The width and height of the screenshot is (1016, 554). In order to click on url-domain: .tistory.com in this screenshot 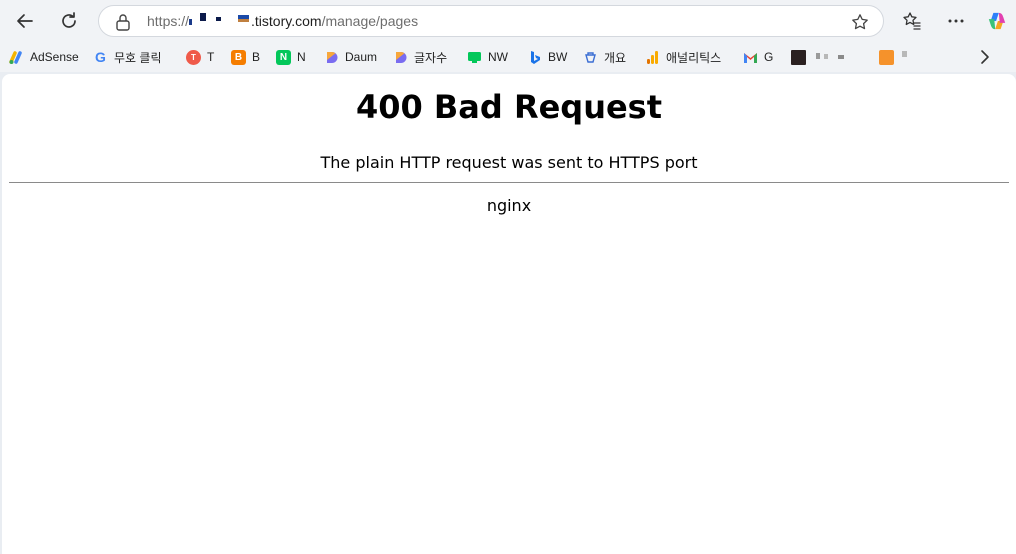, I will do `click(286, 21)`.